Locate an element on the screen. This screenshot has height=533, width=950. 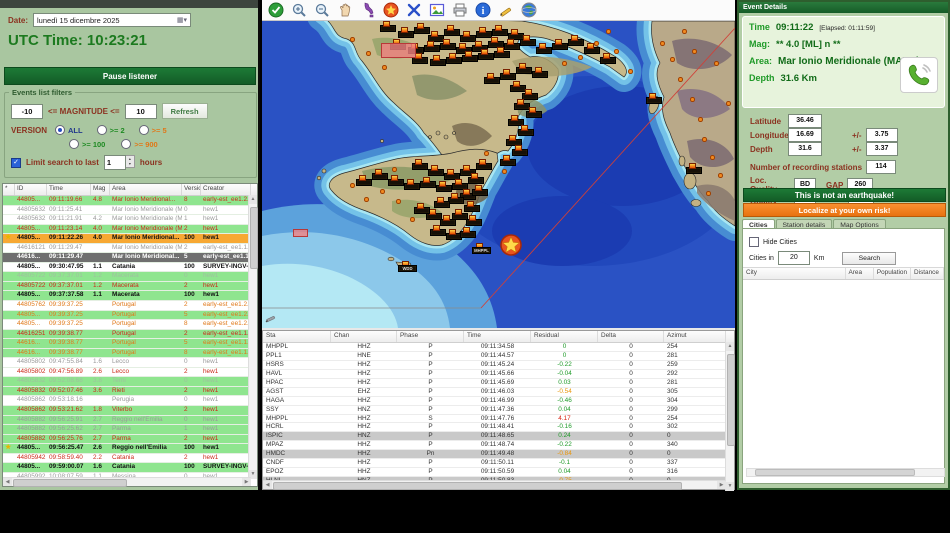
event-row: 44805882 09:56:25.62 2.7 Parma 1 hew1 is located at coordinates (130, 430).